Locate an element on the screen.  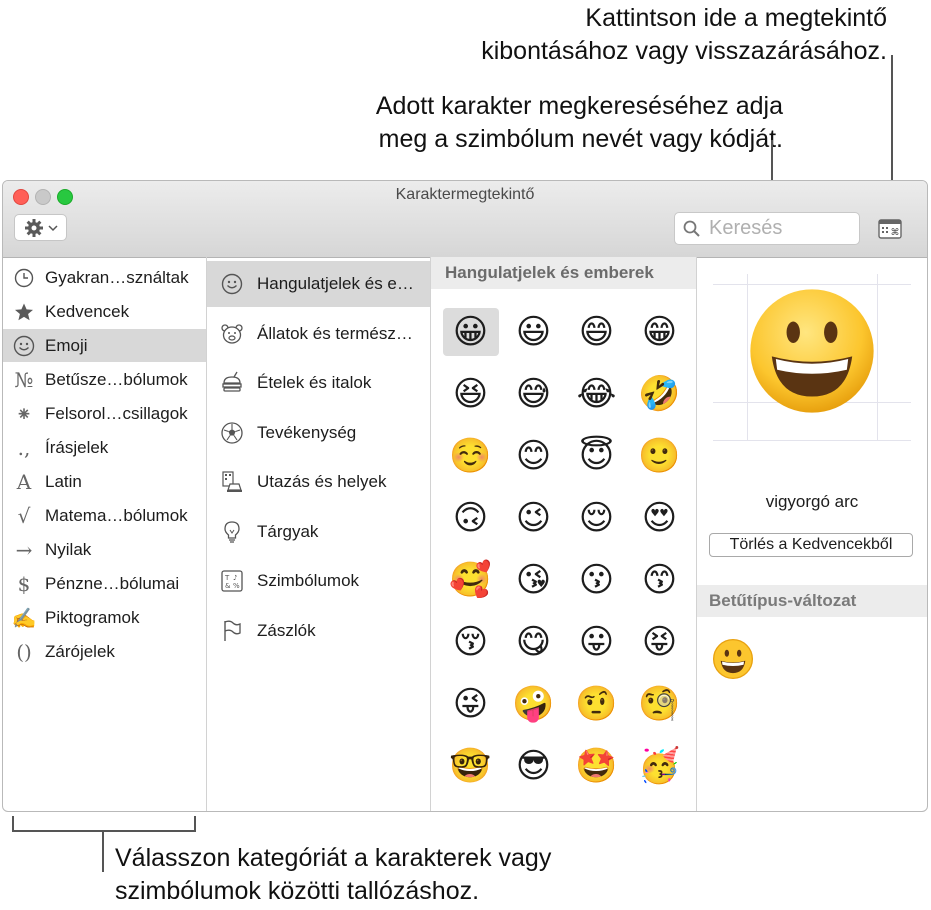
emoji-cell: 😒 is located at coordinates (533, 804).